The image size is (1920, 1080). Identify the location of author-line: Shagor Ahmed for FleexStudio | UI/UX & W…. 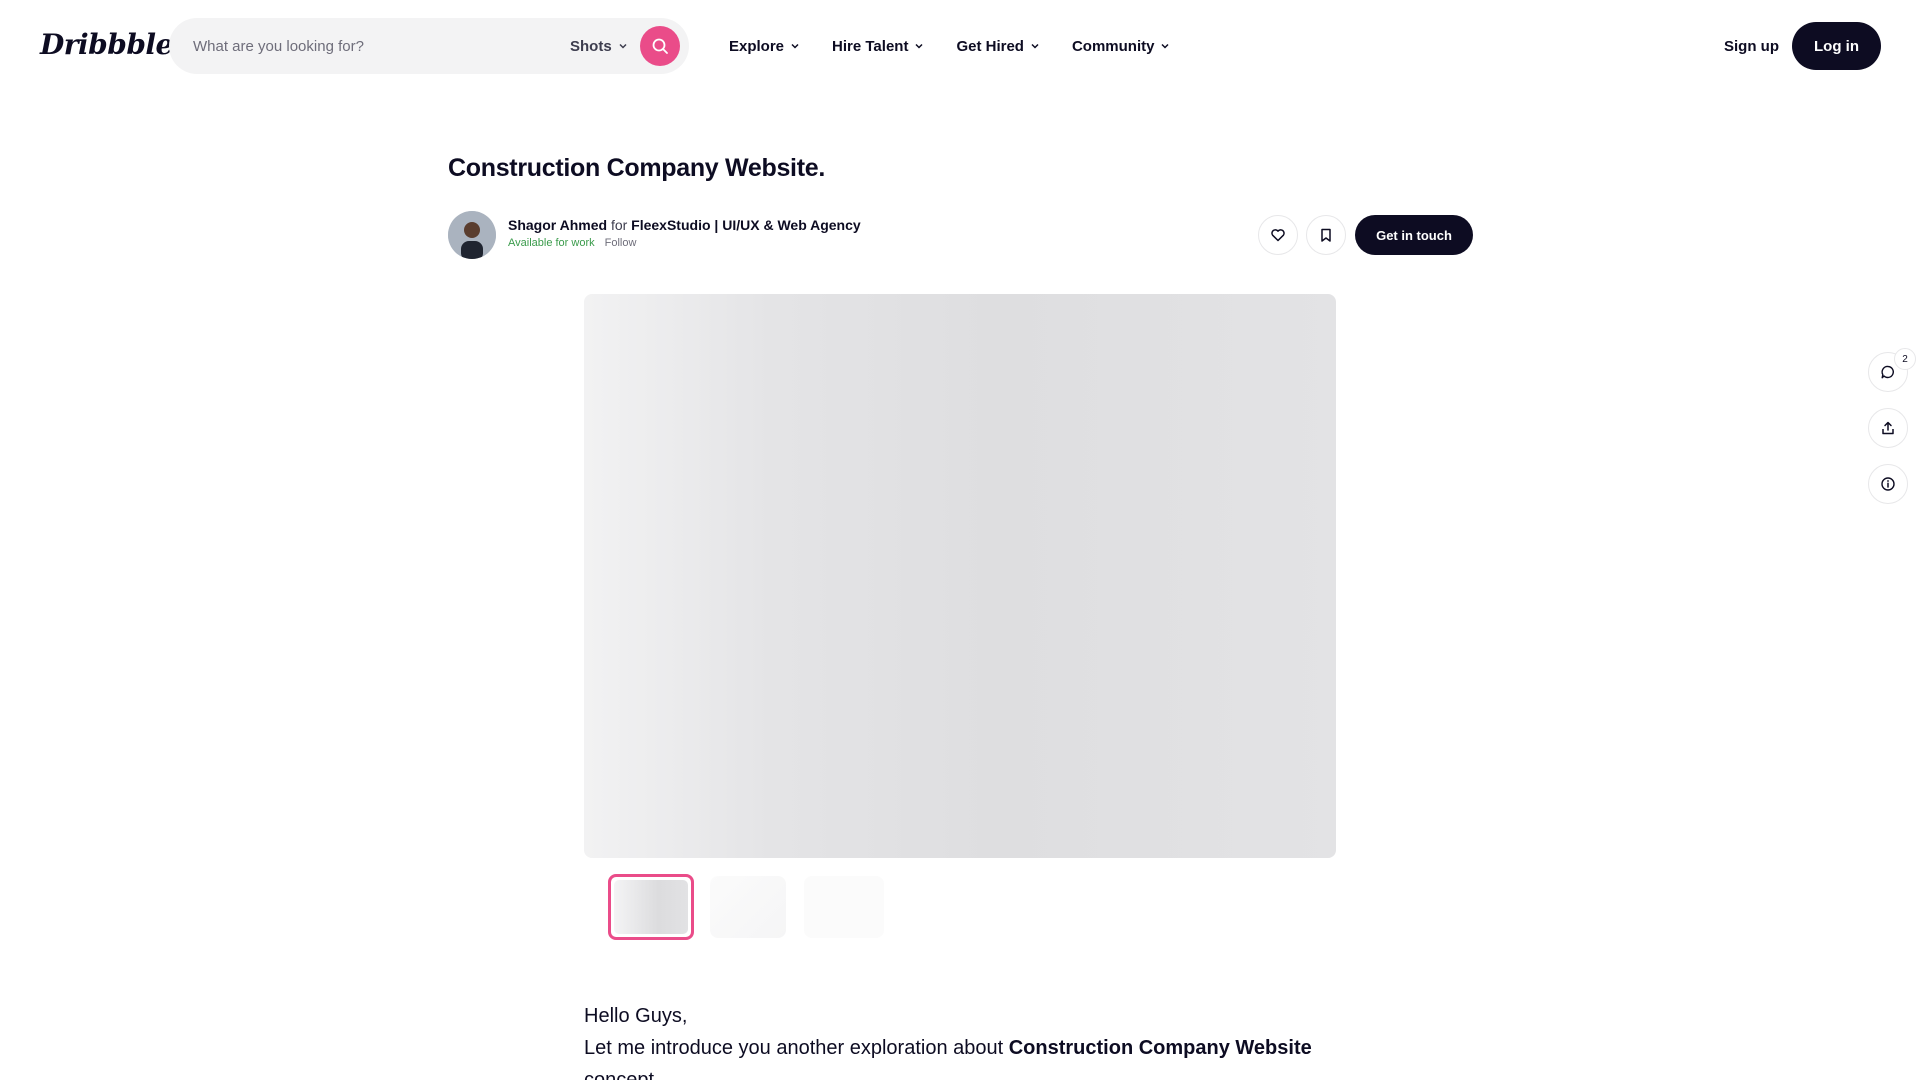
(684, 225).